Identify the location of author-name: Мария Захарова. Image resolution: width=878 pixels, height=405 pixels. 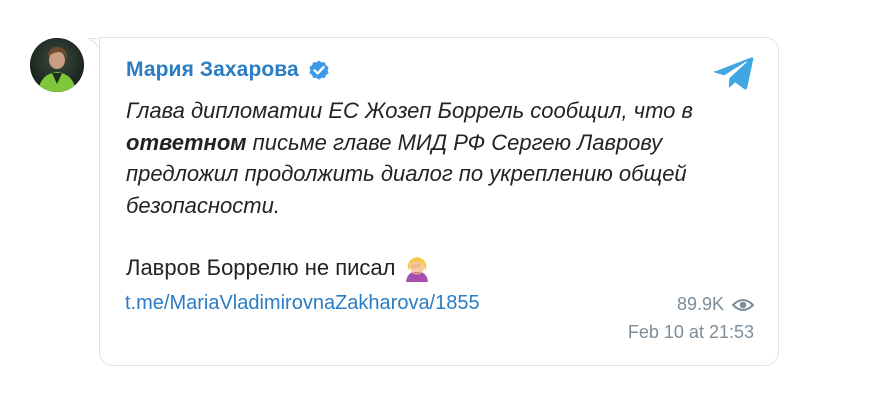
(212, 70).